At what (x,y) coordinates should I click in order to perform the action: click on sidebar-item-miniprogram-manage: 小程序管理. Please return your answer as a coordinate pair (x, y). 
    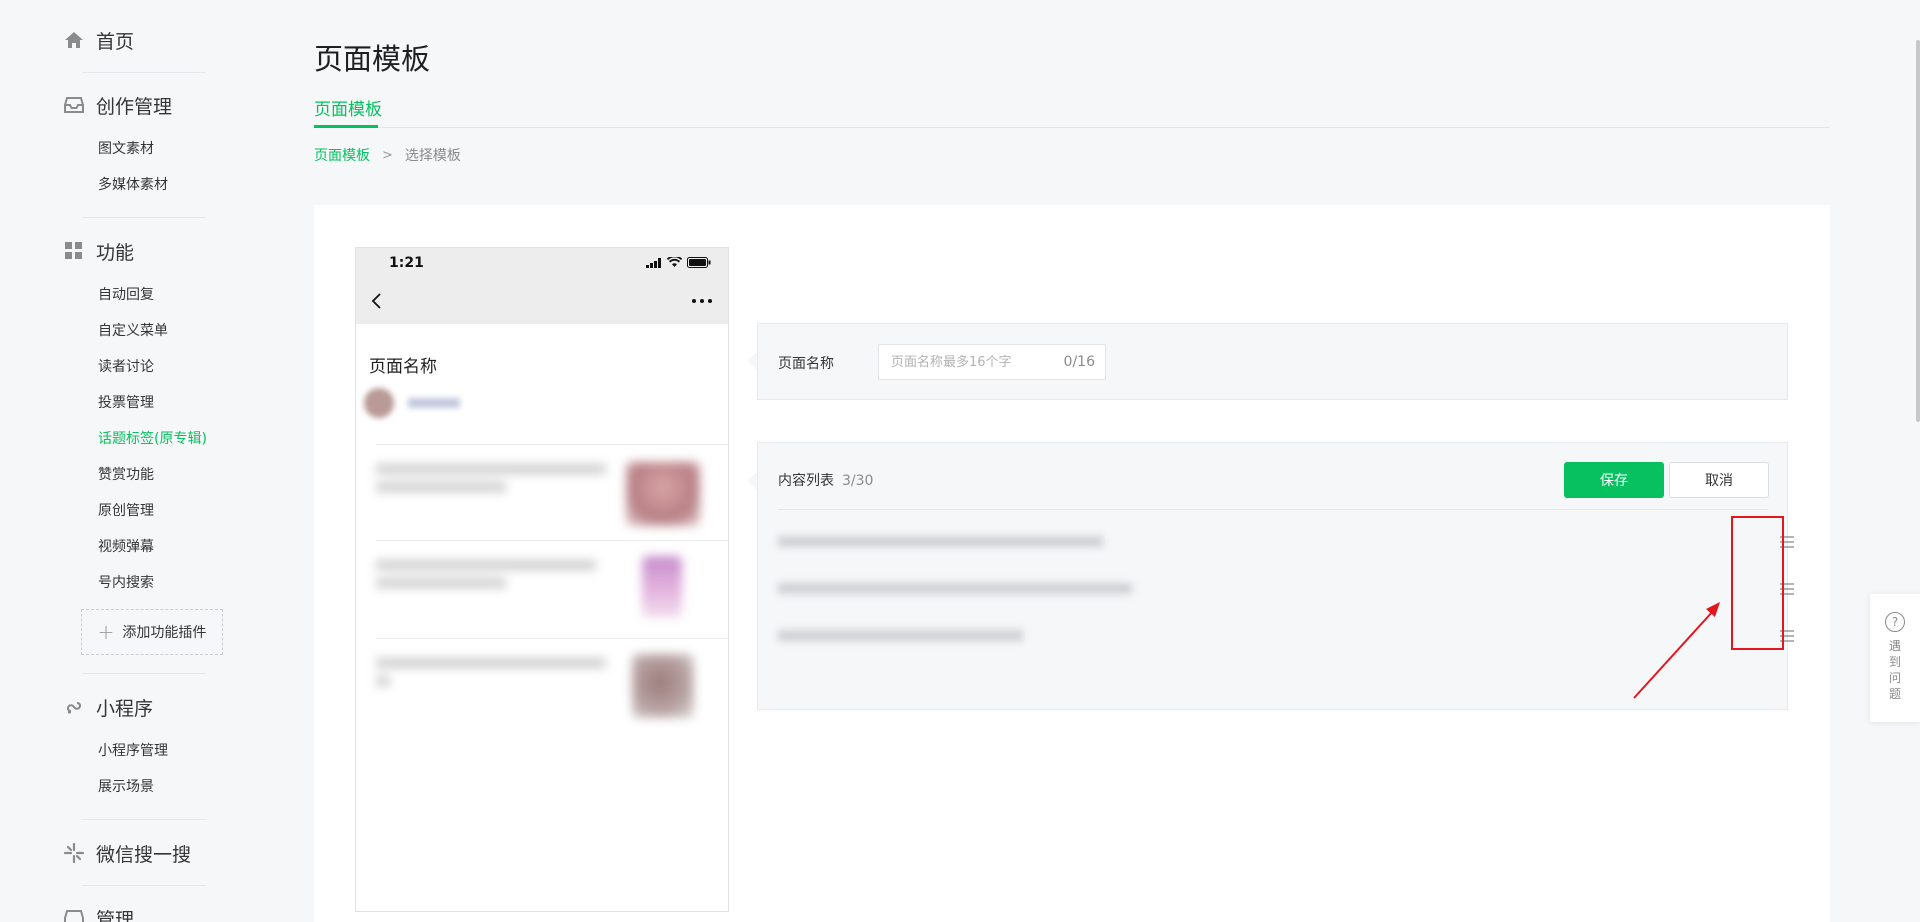
    Looking at the image, I should click on (133, 751).